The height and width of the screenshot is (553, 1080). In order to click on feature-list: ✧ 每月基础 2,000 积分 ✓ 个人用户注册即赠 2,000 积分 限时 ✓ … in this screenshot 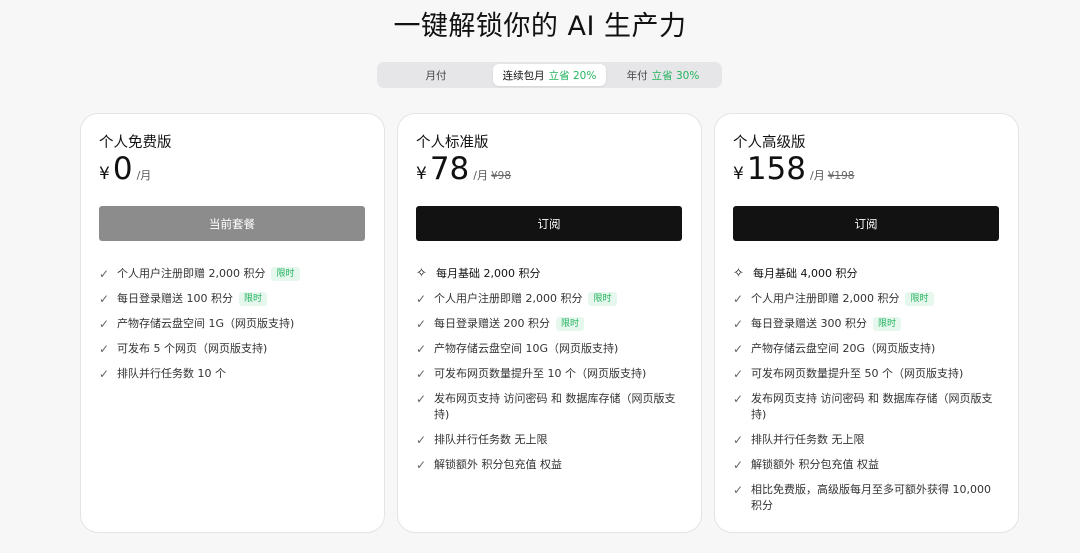, I will do `click(552, 374)`.